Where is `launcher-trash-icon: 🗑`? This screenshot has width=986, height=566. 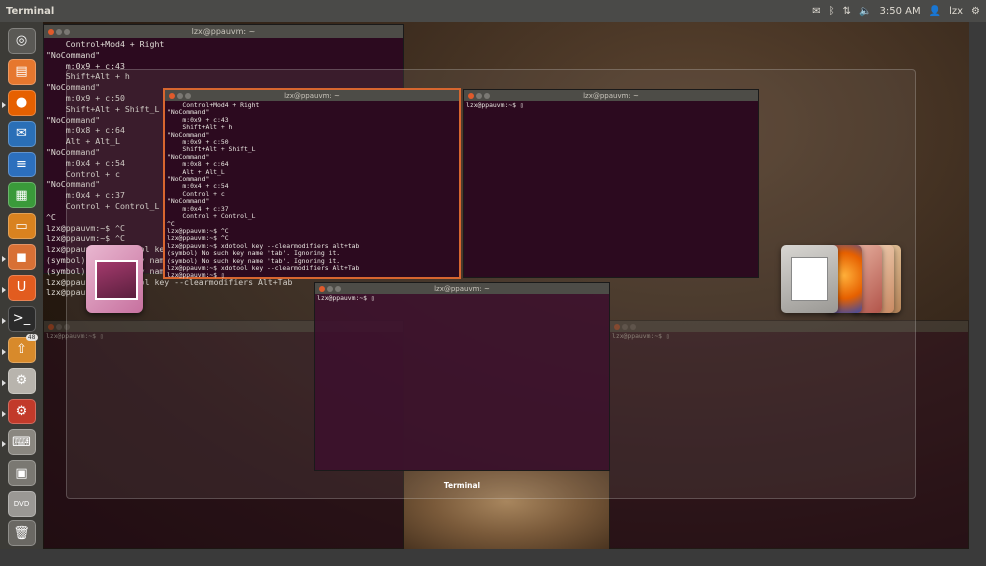 launcher-trash-icon: 🗑 is located at coordinates (21, 533).